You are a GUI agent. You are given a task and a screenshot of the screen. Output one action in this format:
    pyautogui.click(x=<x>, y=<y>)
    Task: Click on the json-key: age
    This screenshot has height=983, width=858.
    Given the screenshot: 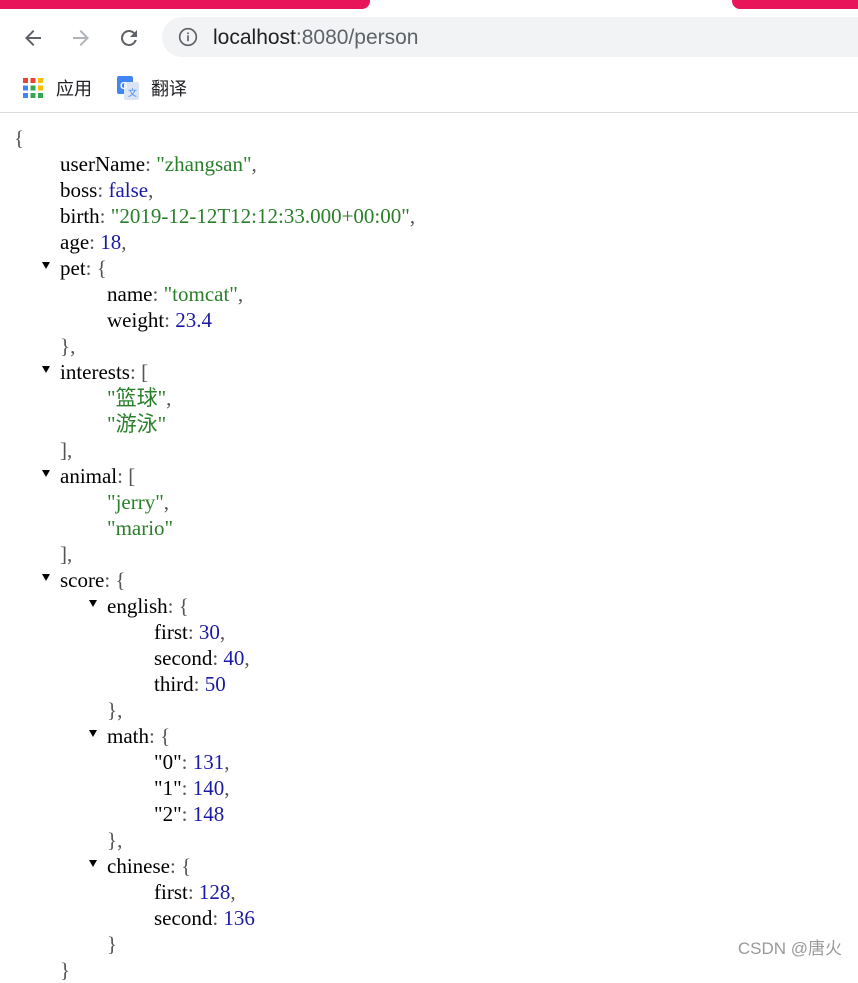 What is the action you would take?
    pyautogui.click(x=75, y=242)
    